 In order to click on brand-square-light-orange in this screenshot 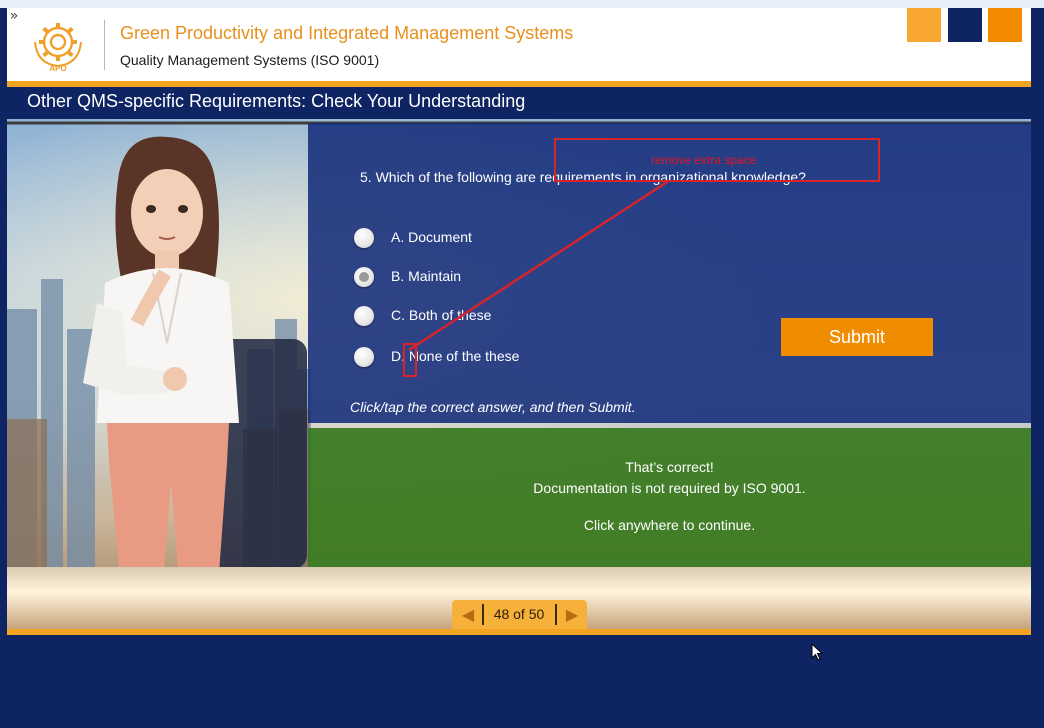, I will do `click(924, 25)`.